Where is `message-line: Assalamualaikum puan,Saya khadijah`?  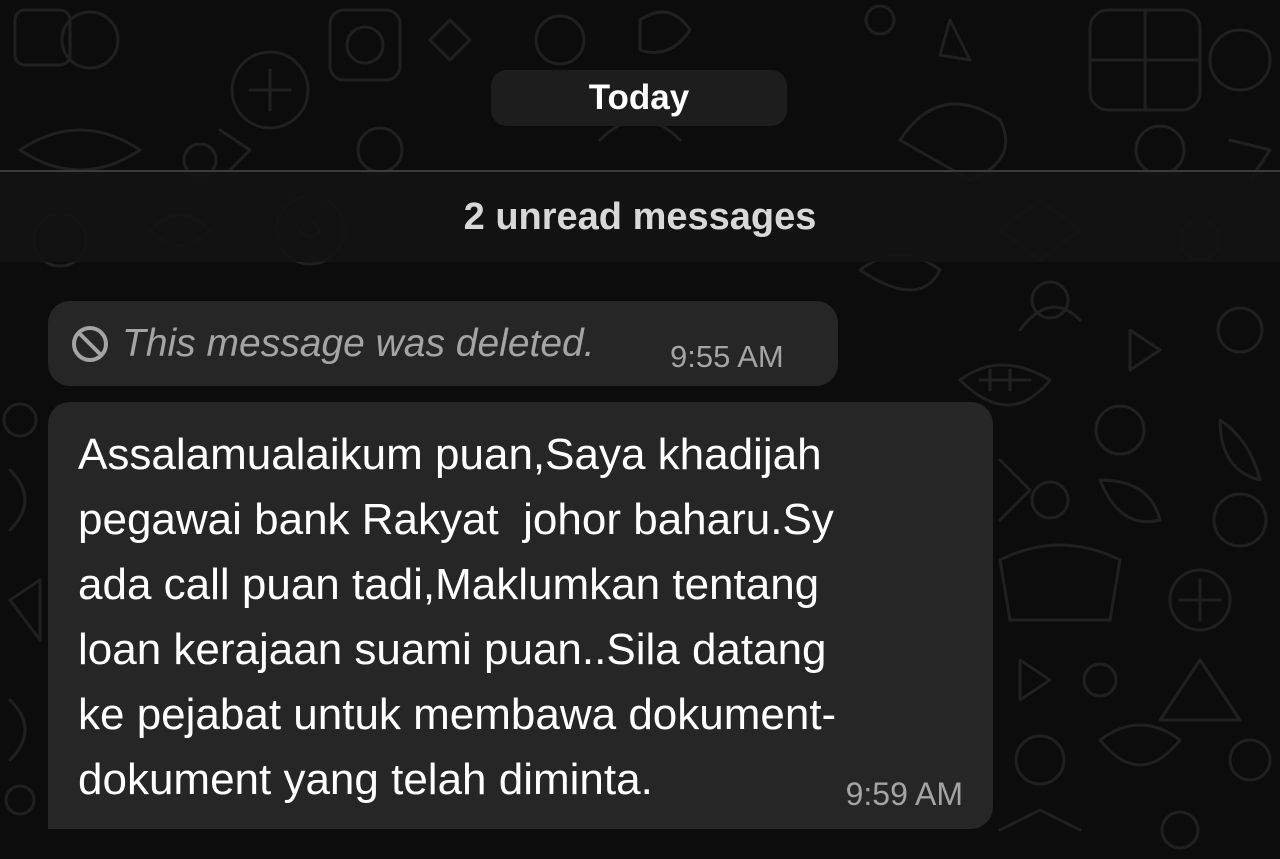 message-line: Assalamualaikum puan,Saya khadijah is located at coordinates (450, 454).